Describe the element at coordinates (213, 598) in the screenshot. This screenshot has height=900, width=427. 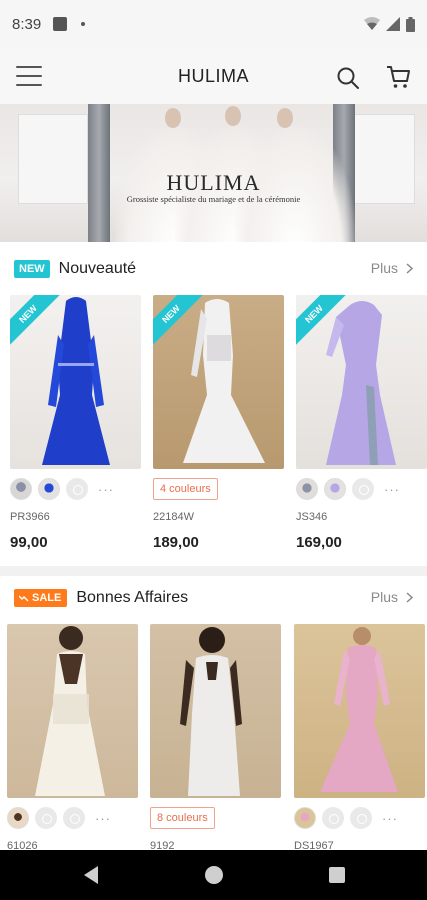
I see `sale-section-header: SALE Bonnes Affaires Plus` at that location.